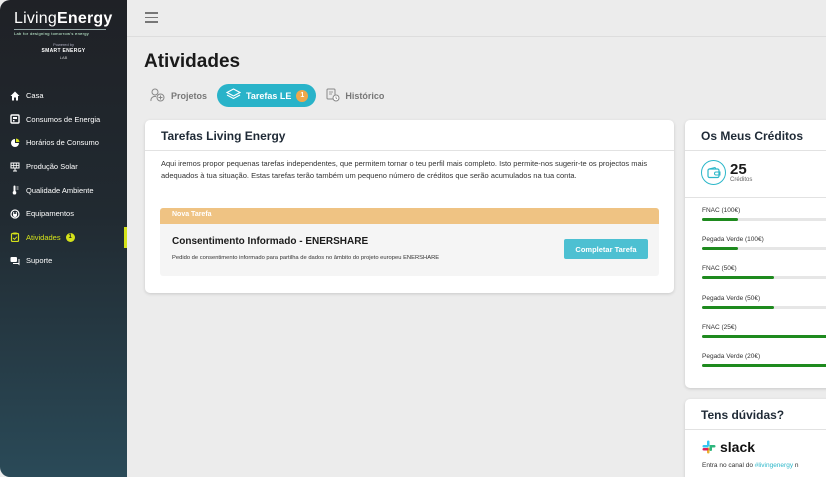 The height and width of the screenshot is (477, 826). What do you see at coordinates (60, 190) in the screenshot?
I see `sidebar-item-label: Qualidade Ambiente` at bounding box center [60, 190].